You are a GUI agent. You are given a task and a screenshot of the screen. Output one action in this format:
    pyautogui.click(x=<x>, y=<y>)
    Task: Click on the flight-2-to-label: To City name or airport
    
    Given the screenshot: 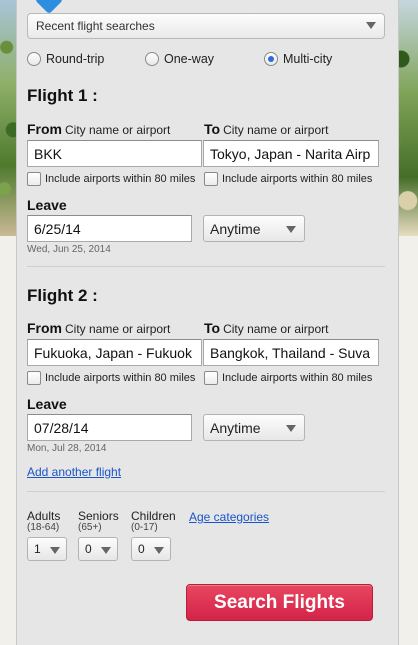 What is the action you would take?
    pyautogui.click(x=266, y=328)
    